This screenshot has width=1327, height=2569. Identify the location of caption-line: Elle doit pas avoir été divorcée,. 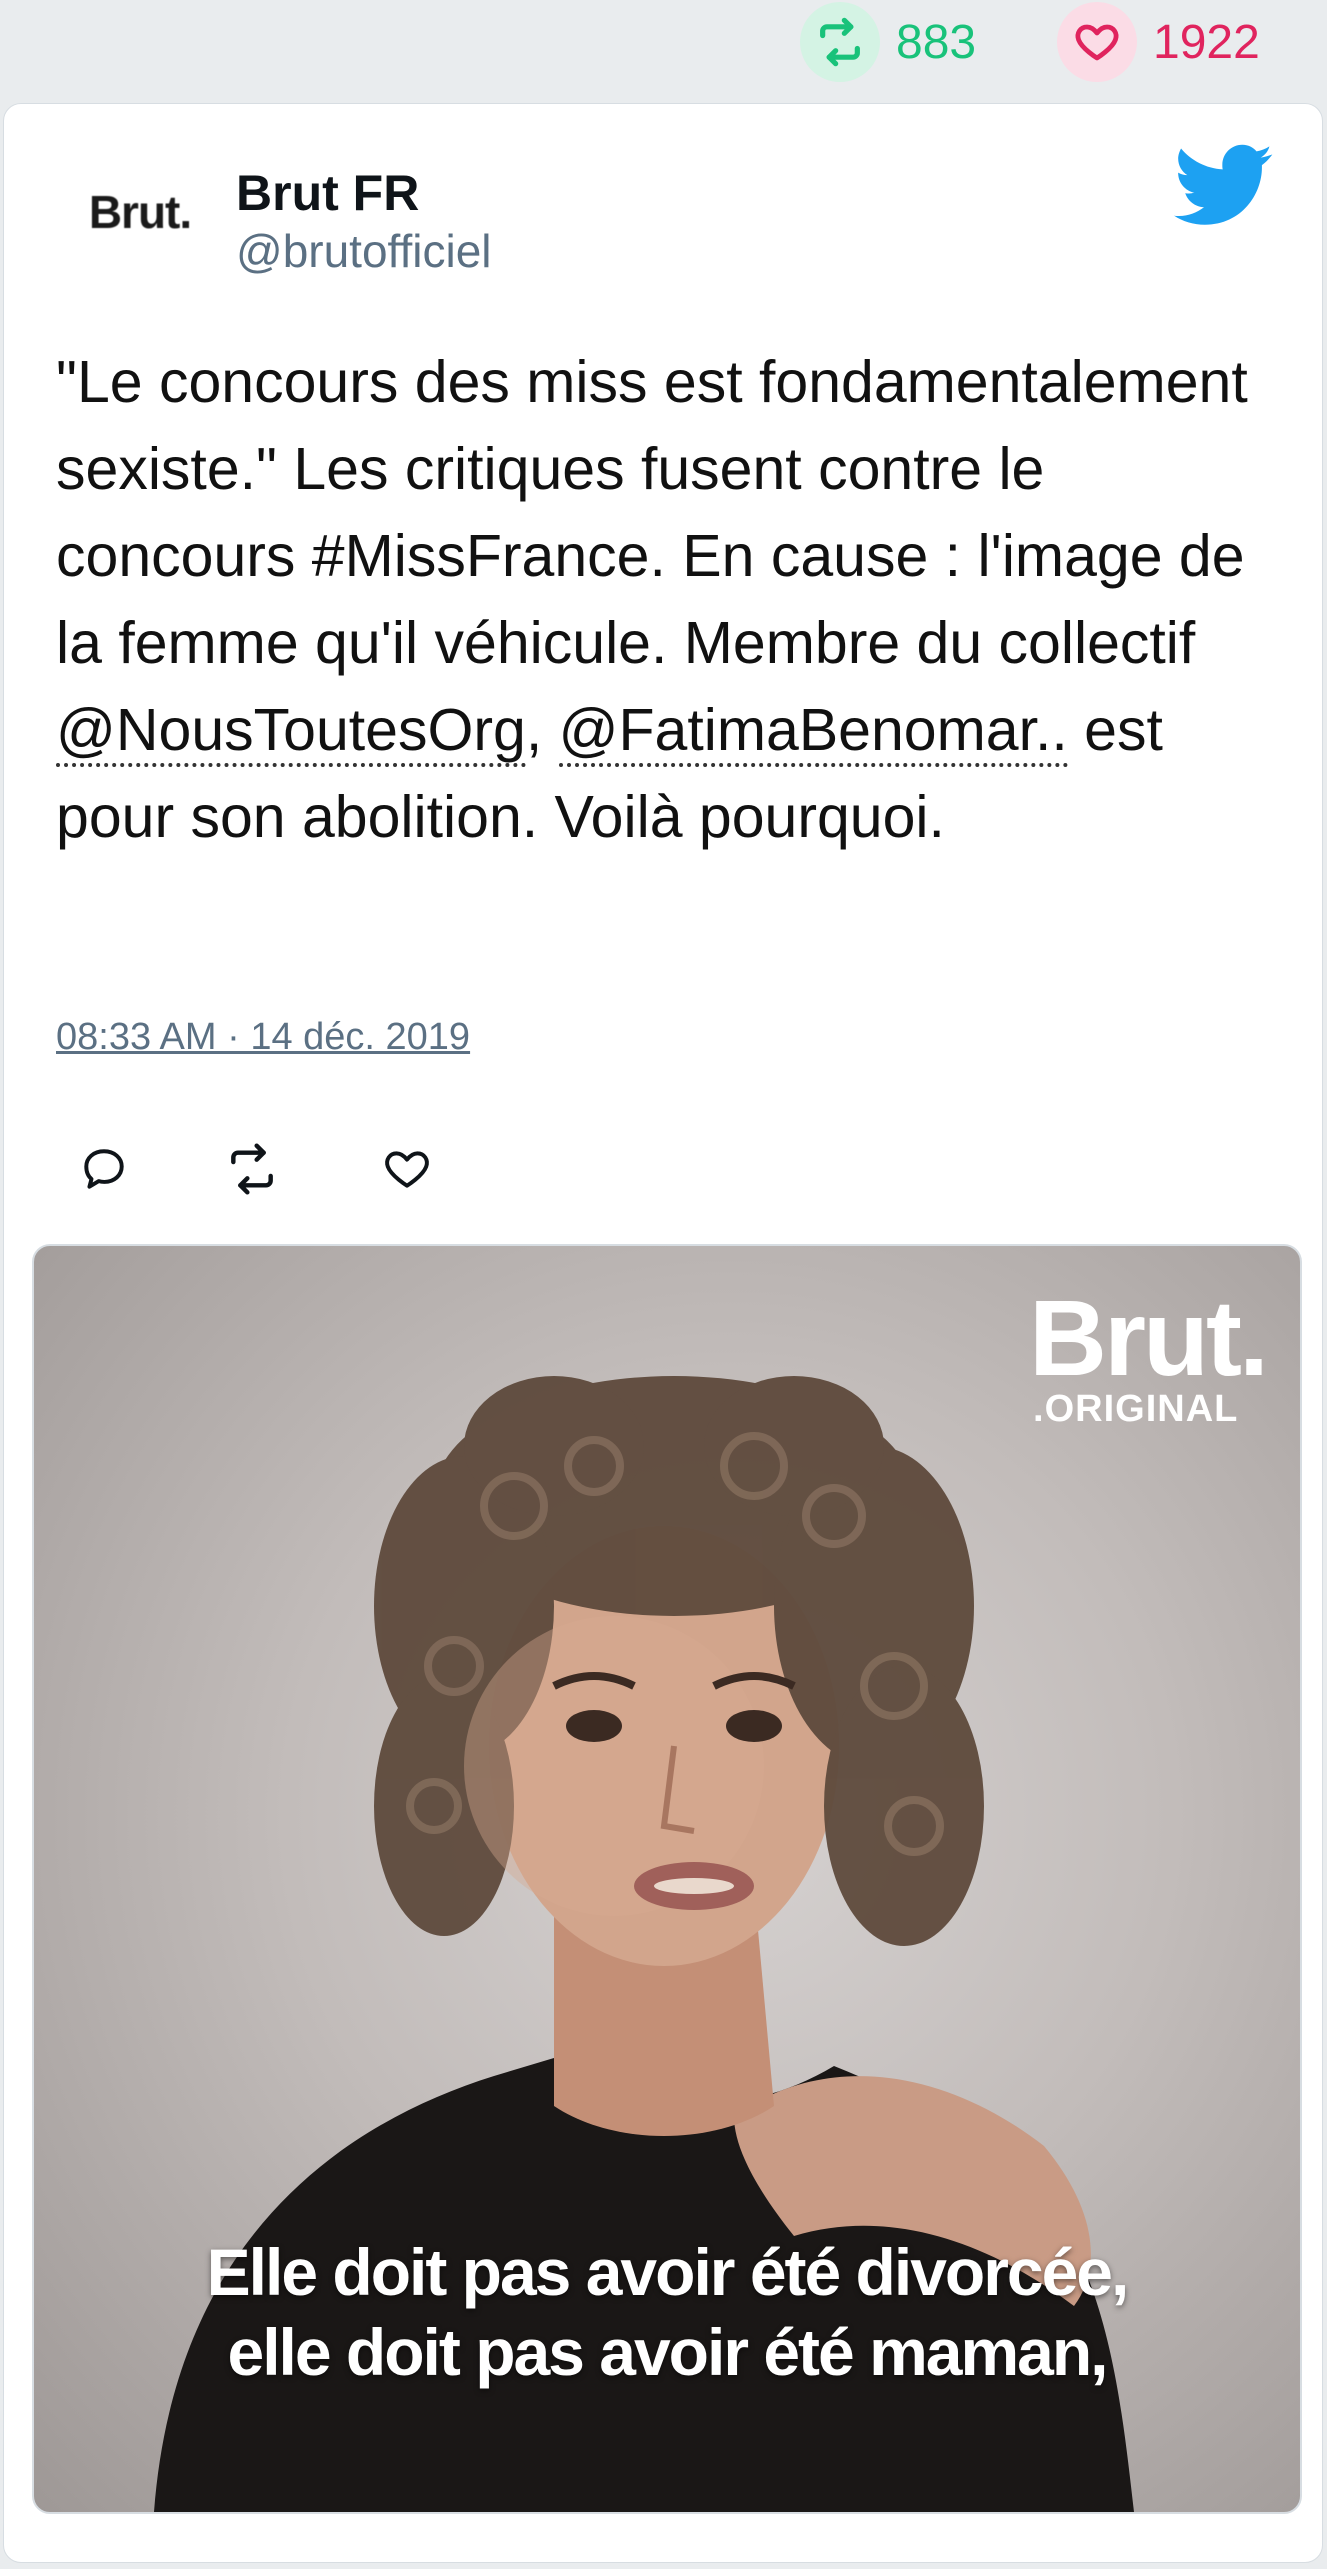
(668, 2272).